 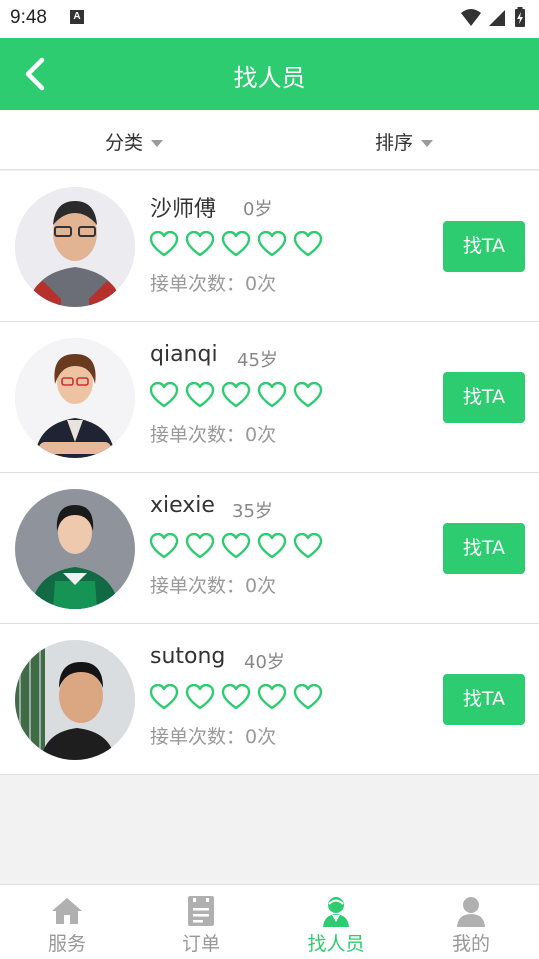 What do you see at coordinates (258, 209) in the screenshot?
I see `worker-age: 0岁` at bounding box center [258, 209].